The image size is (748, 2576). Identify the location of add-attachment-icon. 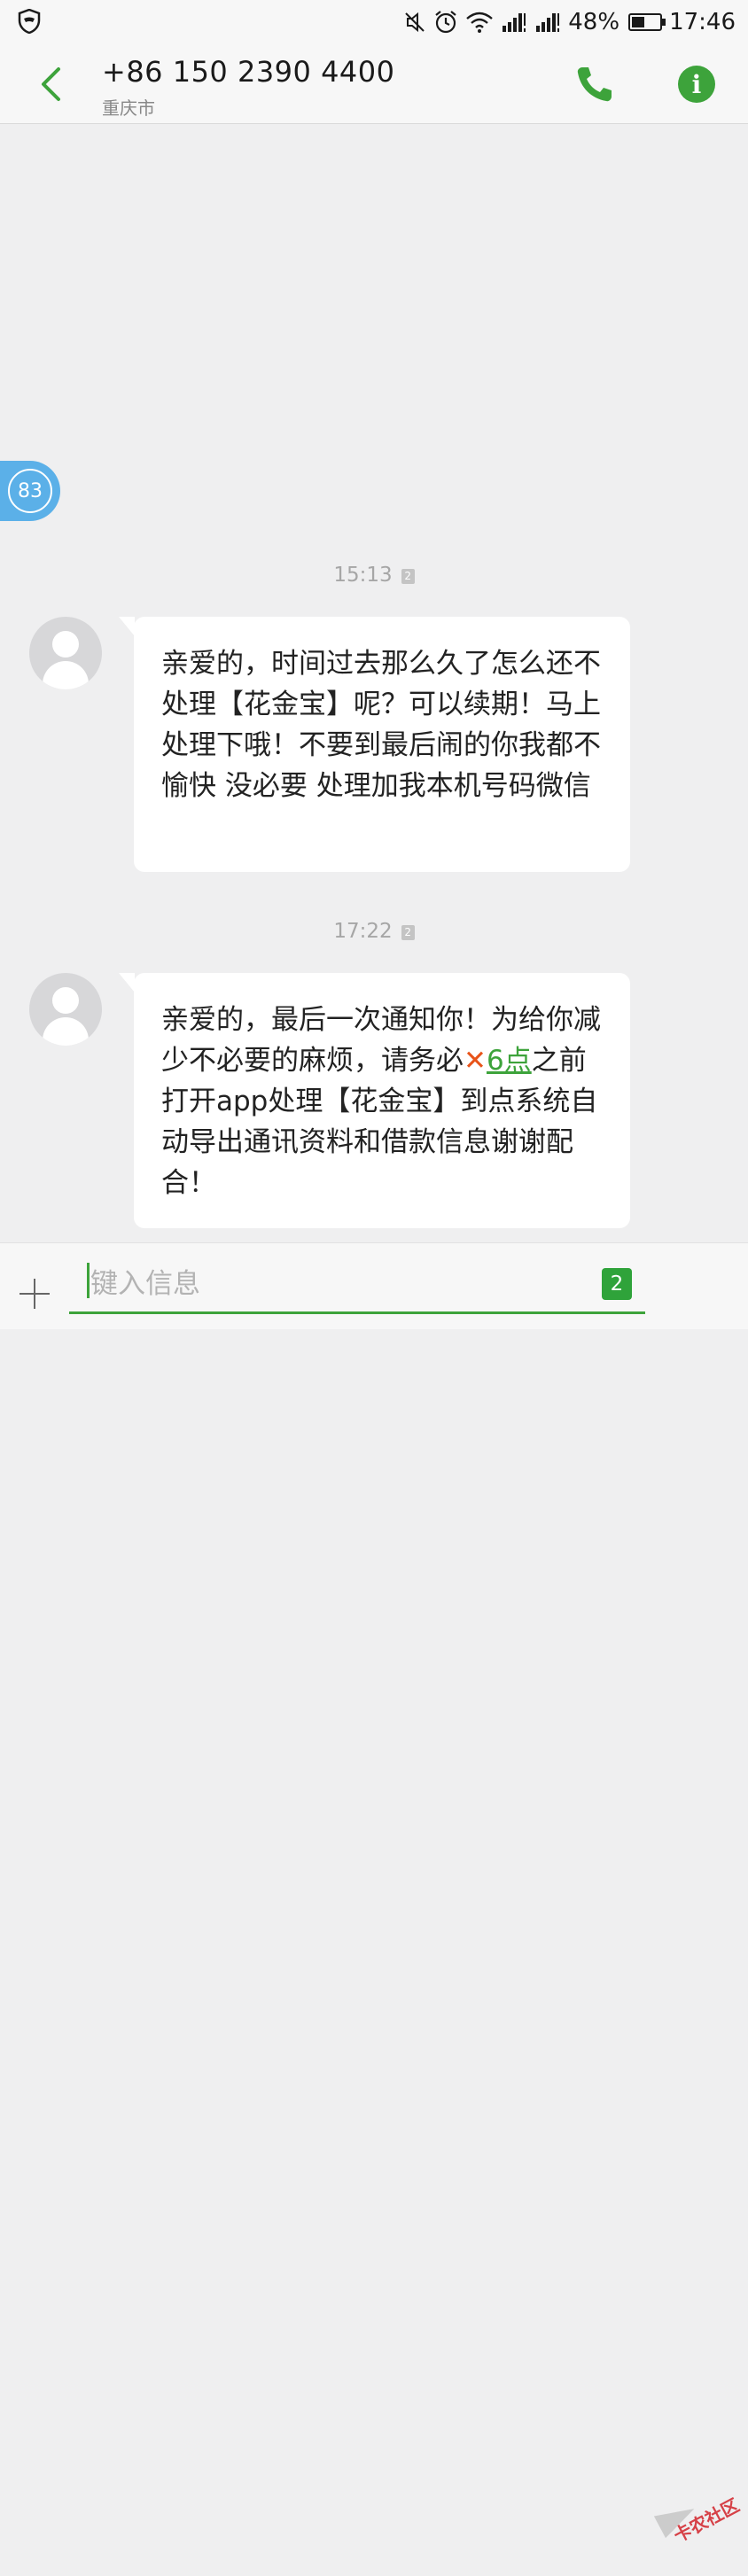
(34, 1294).